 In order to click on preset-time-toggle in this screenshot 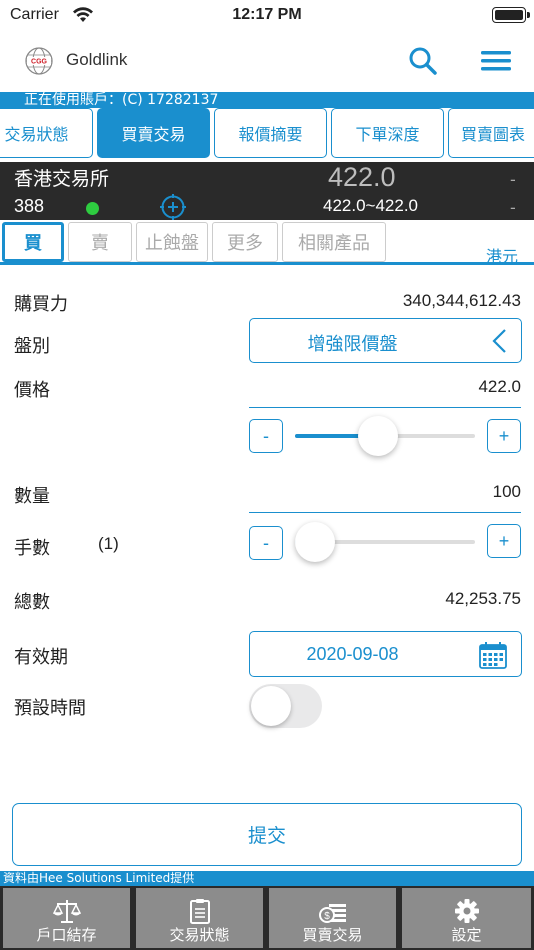, I will do `click(285, 706)`.